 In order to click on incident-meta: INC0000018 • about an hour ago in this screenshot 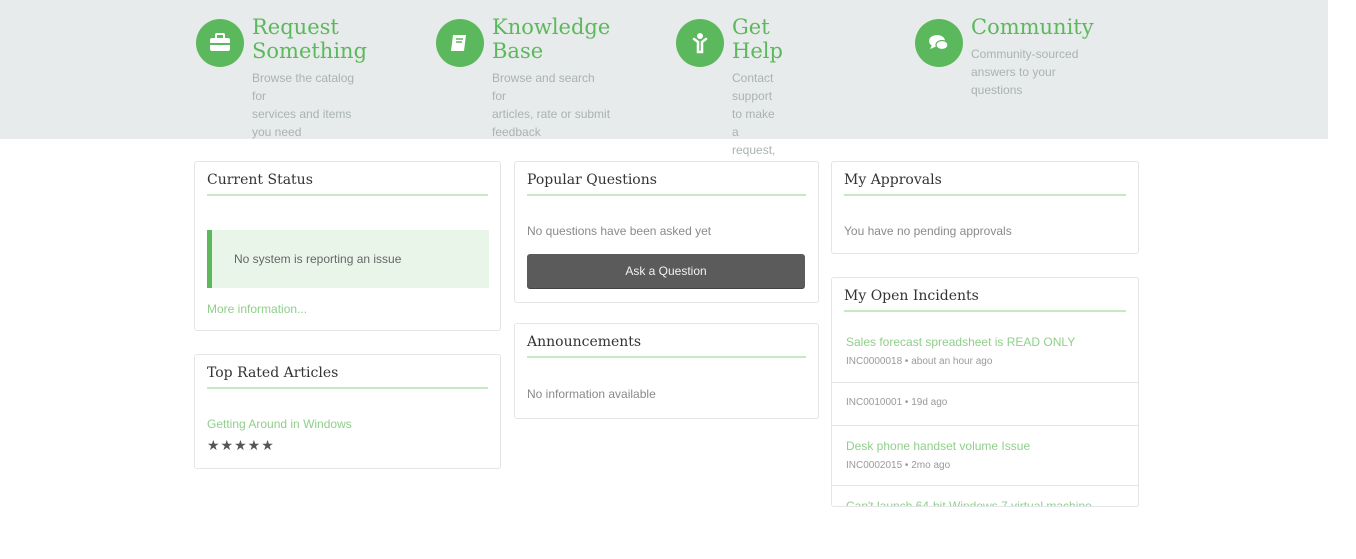, I will do `click(919, 361)`.